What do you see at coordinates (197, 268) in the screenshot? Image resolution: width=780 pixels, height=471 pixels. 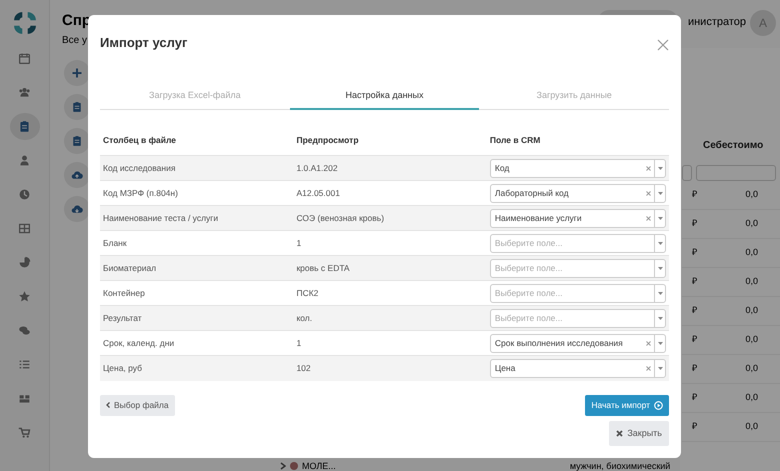 I see `table-cell: Биоматериал` at bounding box center [197, 268].